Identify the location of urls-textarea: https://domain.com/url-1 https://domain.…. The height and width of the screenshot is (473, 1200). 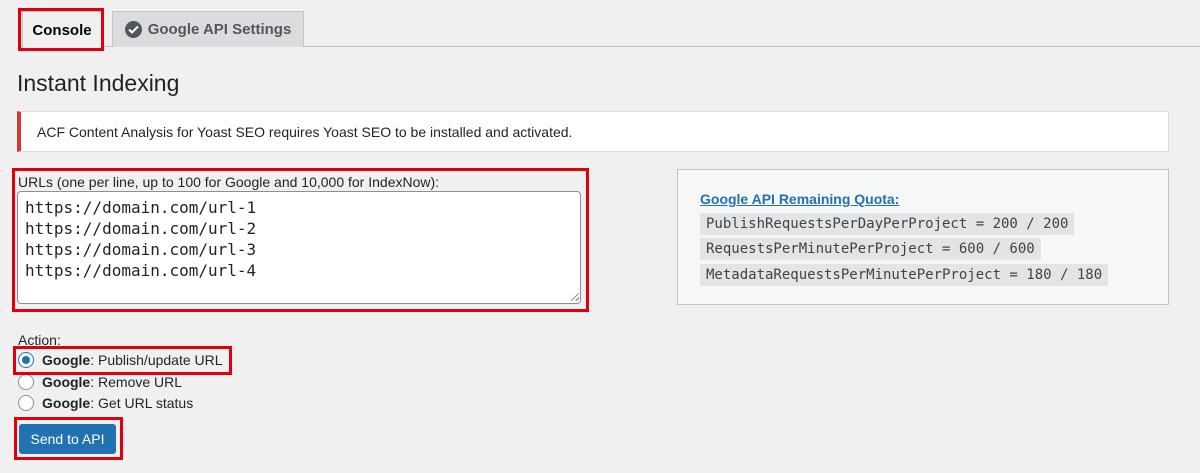
(299, 247).